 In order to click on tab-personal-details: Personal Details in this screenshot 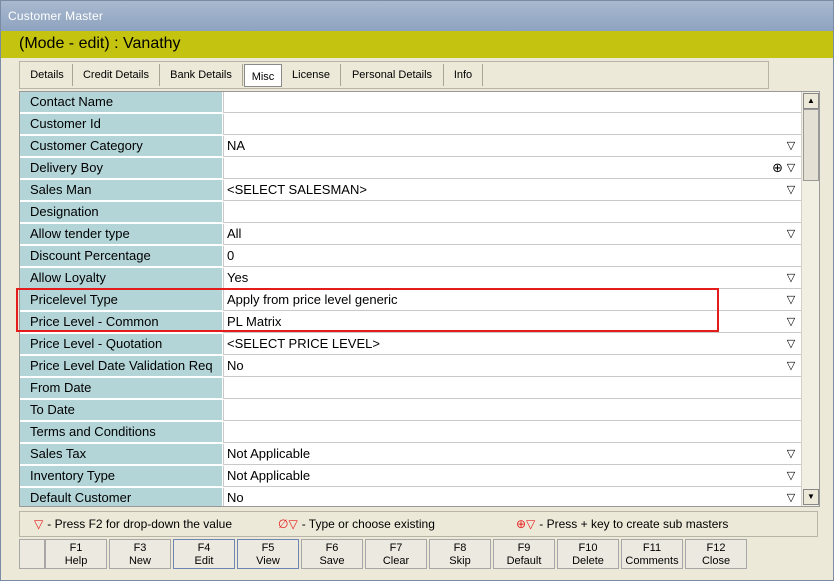, I will do `click(392, 75)`.